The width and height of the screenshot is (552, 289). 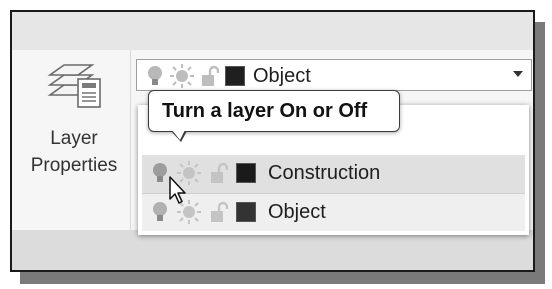 I want to click on tooltip: Turn a layer On or Off, so click(x=274, y=116).